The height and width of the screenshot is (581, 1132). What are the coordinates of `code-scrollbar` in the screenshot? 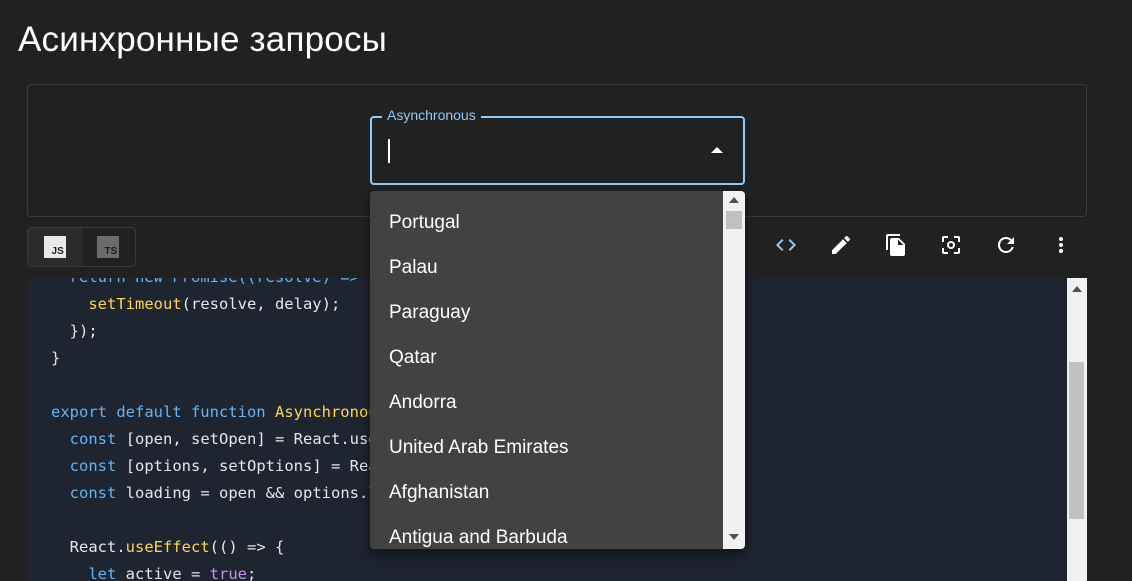 It's located at (1077, 429).